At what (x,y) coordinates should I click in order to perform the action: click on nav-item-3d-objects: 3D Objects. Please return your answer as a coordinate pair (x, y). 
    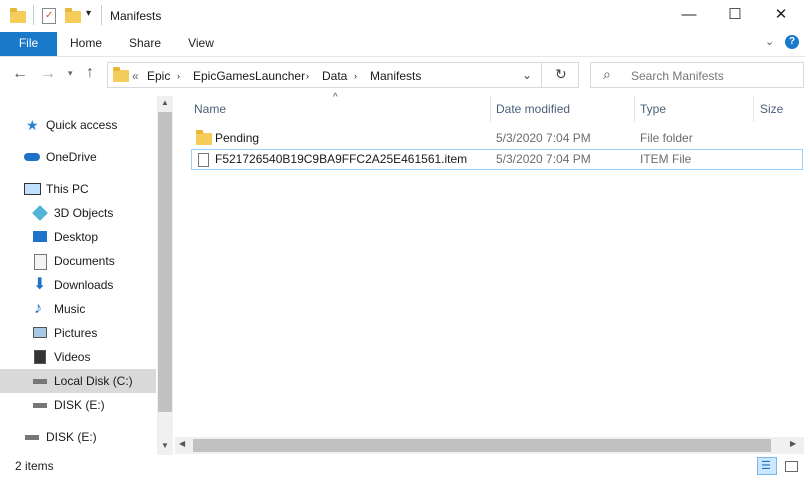
    Looking at the image, I should click on (78, 213).